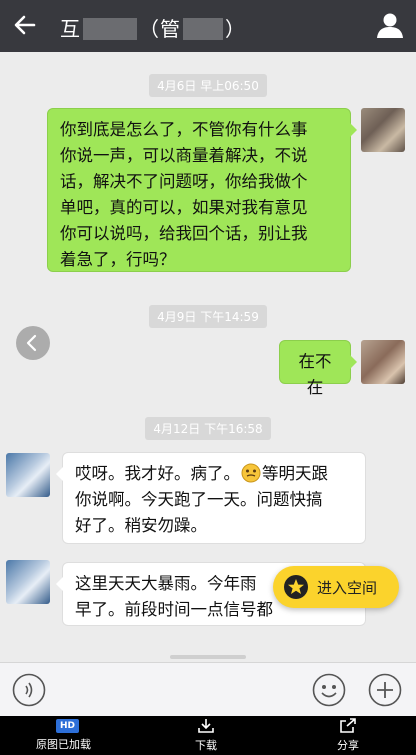 This screenshot has height=755, width=416. I want to click on title-prefix: 互, so click(70, 29).